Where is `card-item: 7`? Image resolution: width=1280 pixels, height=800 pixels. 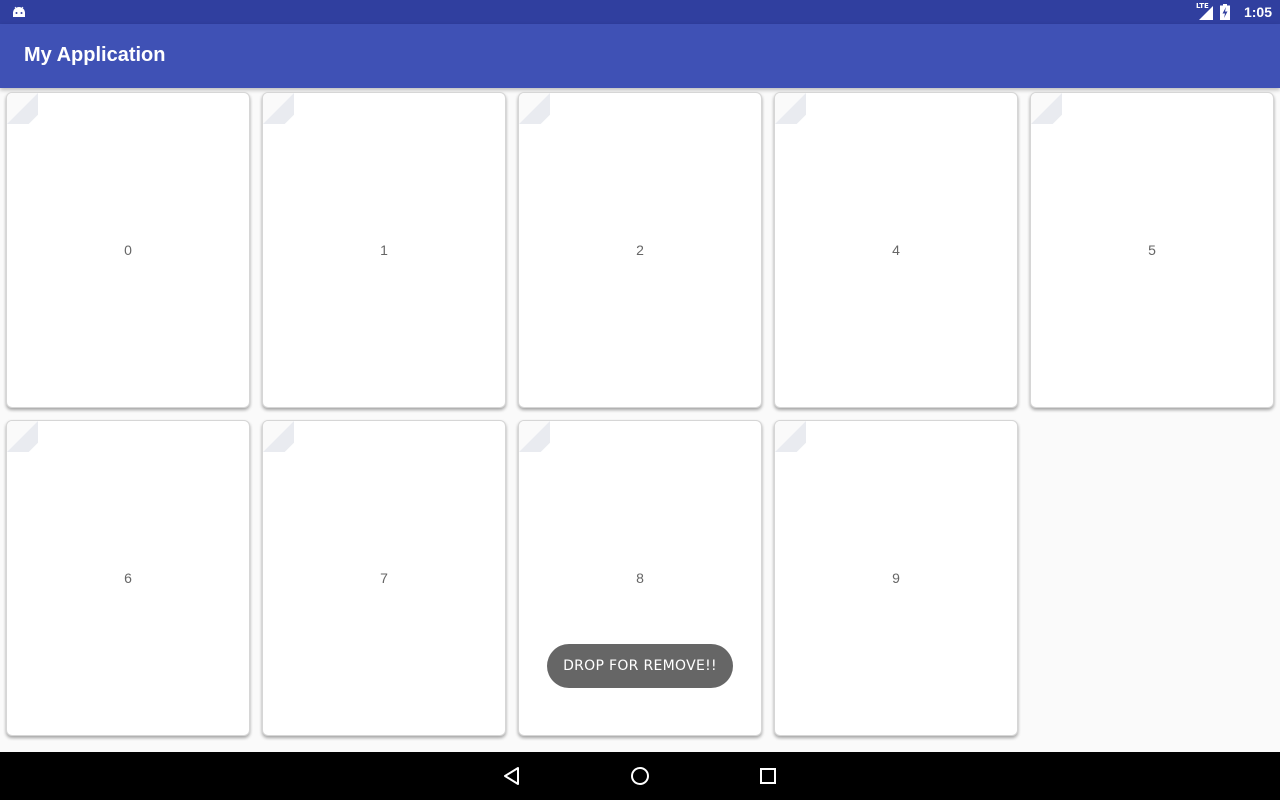 card-item: 7 is located at coordinates (384, 578).